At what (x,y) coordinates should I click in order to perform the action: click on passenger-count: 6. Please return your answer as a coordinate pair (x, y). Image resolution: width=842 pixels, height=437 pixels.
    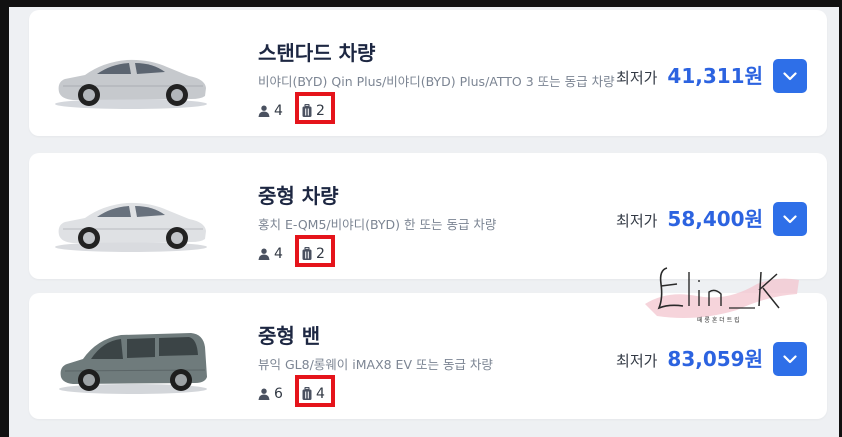
    Looking at the image, I should click on (270, 394).